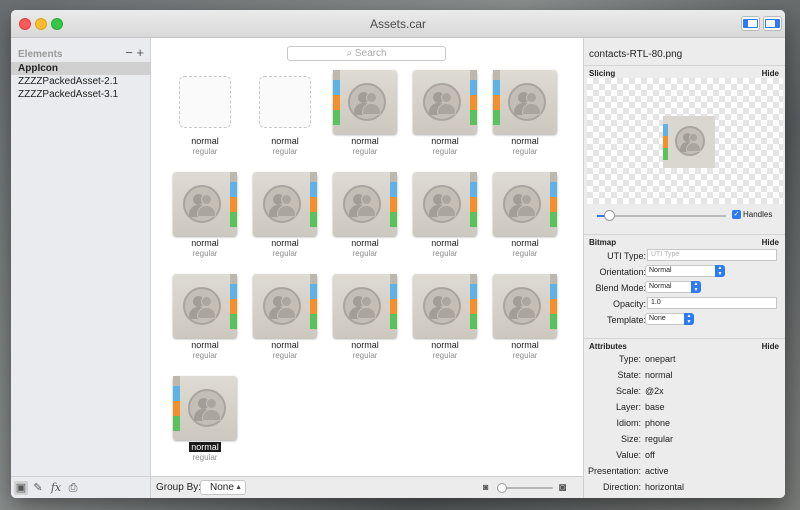 The image size is (800, 510). I want to click on attribute-label: Idiom:, so click(628, 423).